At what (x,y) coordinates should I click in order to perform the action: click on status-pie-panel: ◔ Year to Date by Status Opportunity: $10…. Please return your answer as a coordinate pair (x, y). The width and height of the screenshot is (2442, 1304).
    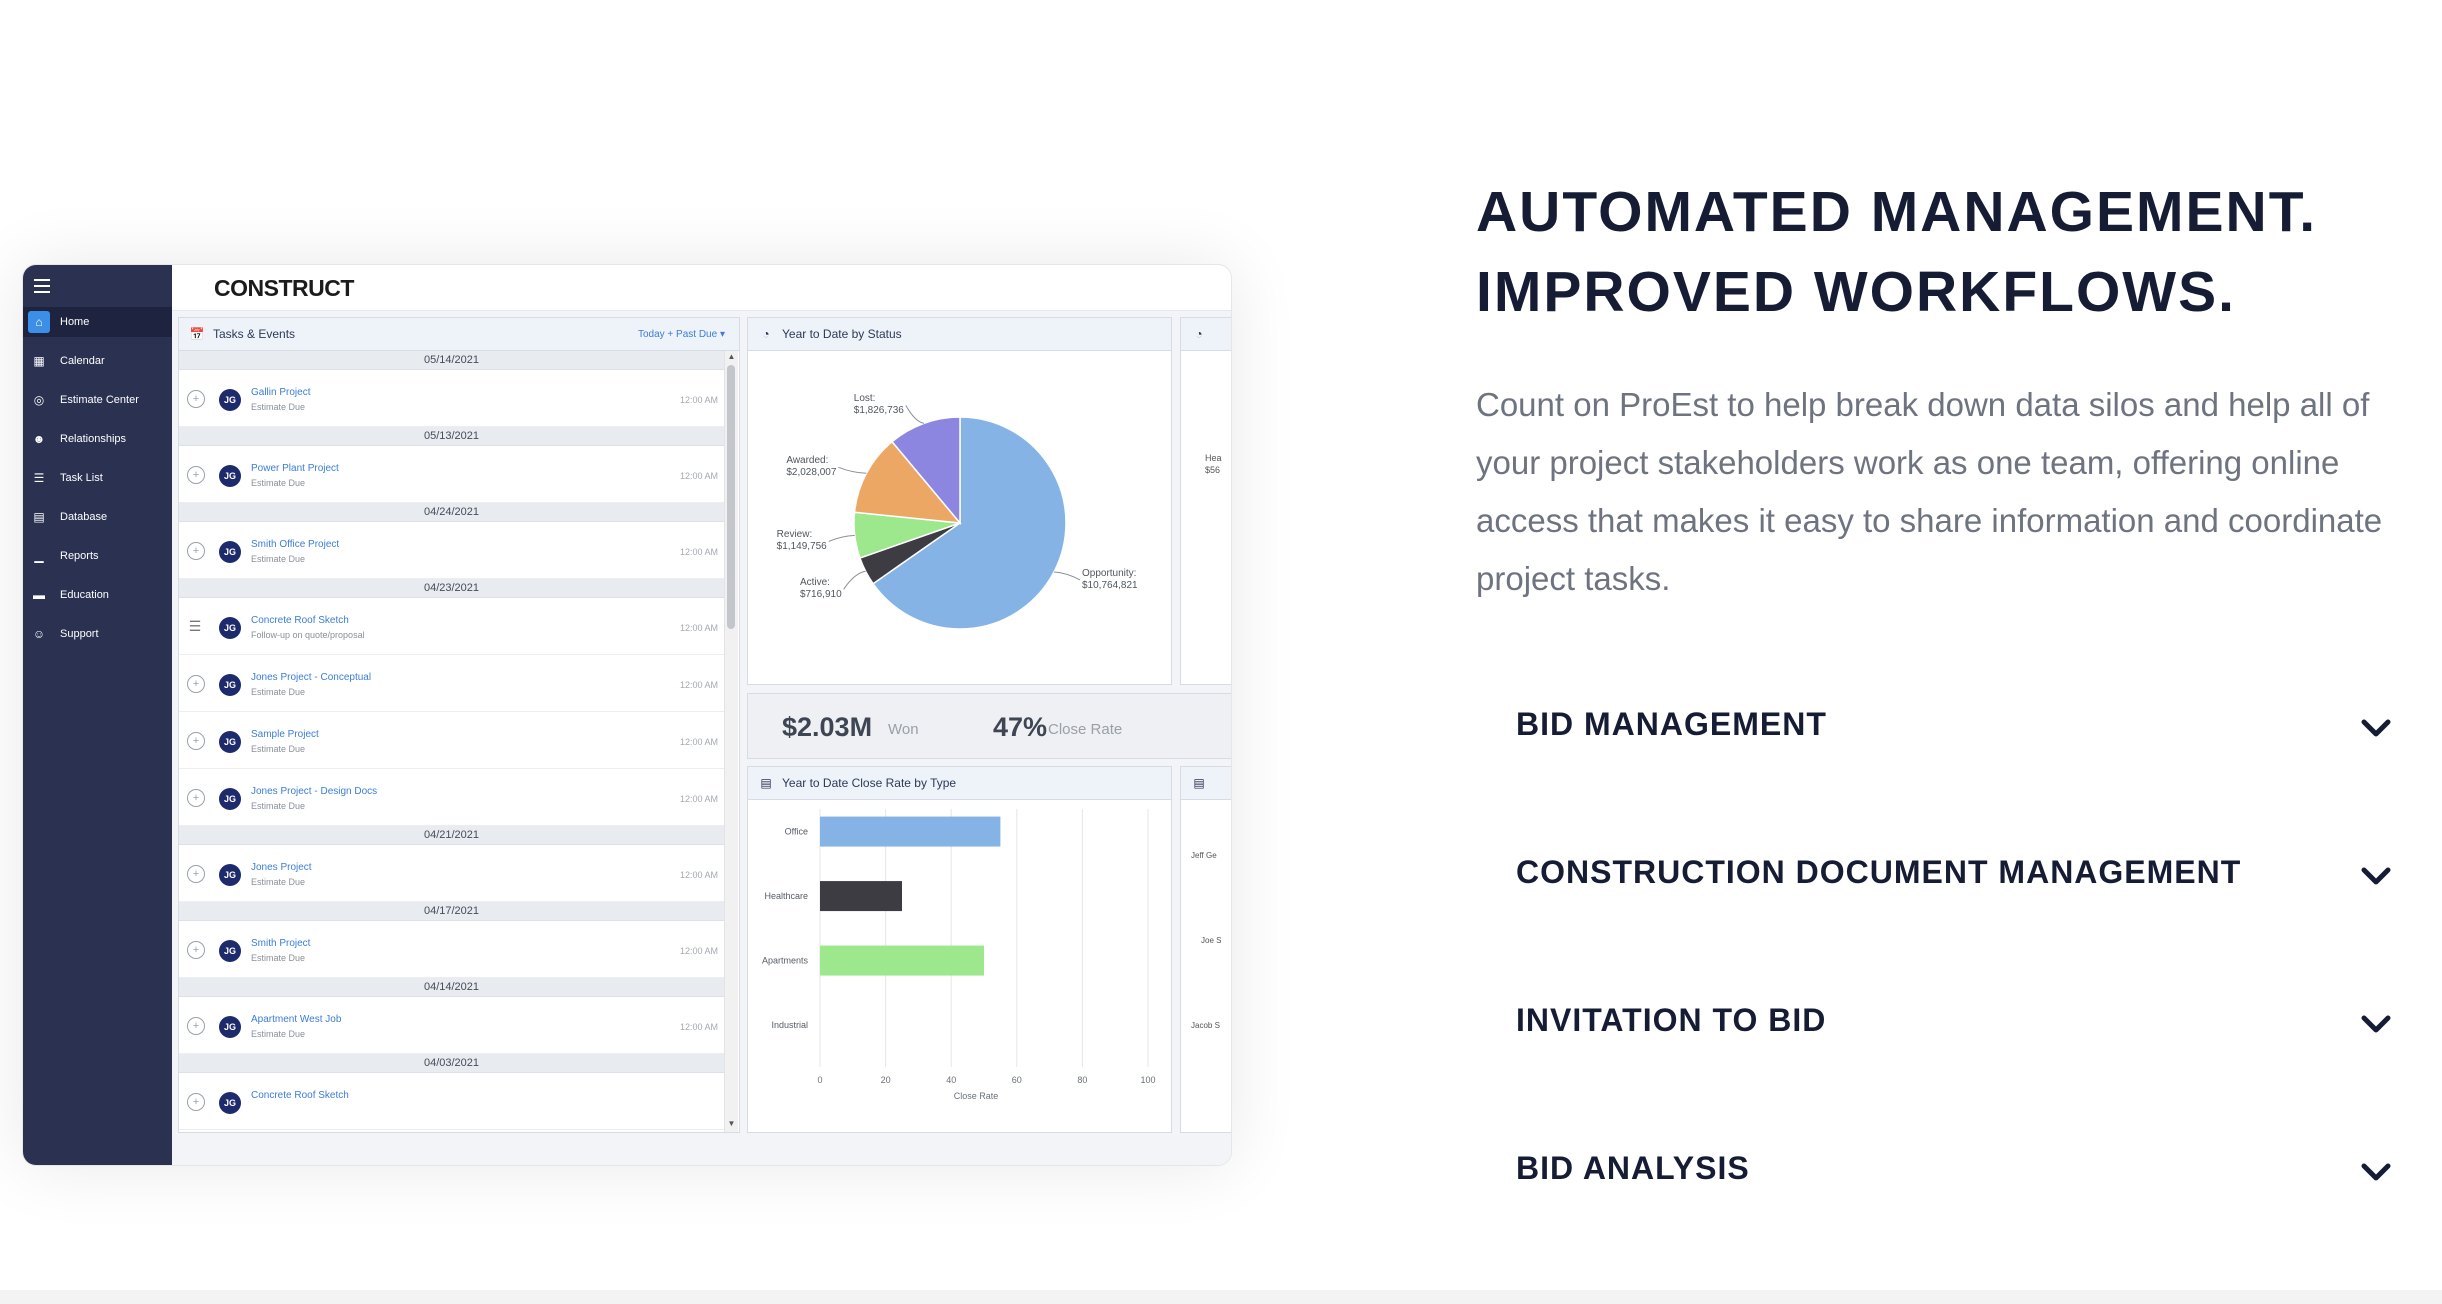
    Looking at the image, I should click on (959, 501).